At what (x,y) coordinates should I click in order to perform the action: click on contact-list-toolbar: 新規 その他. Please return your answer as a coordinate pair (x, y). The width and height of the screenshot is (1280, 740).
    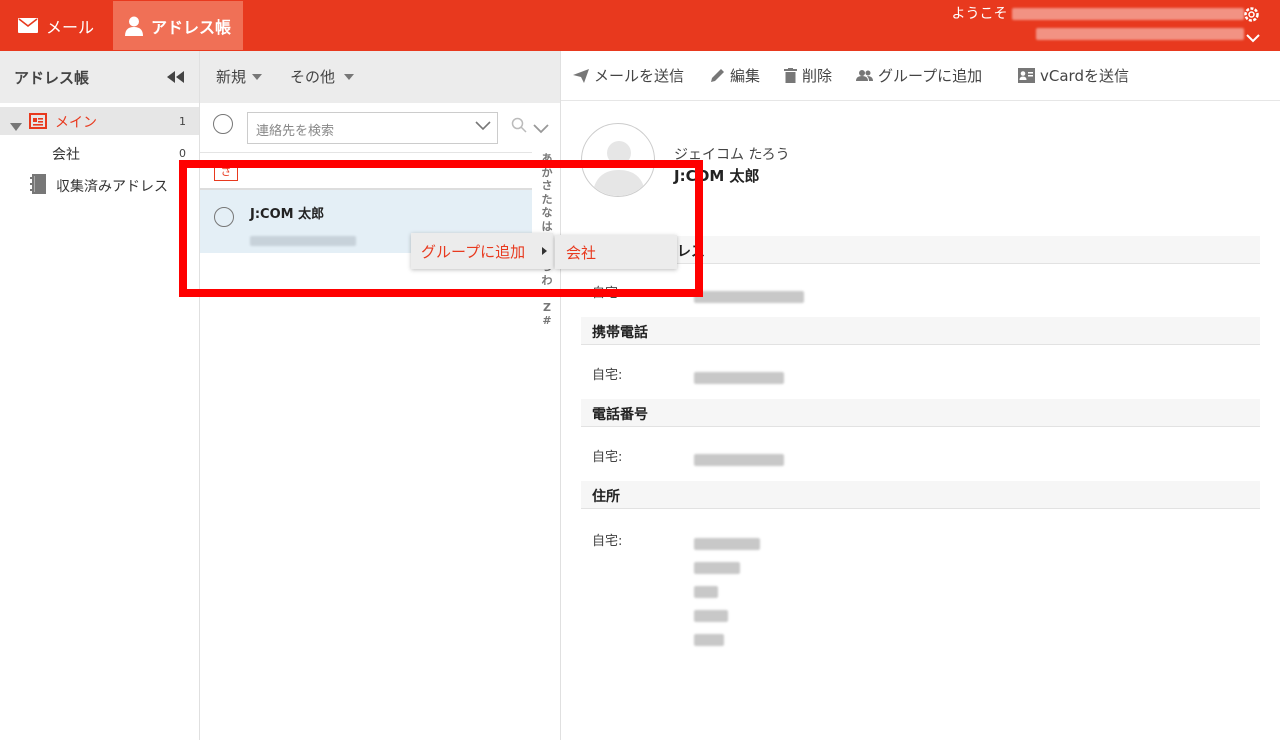
    Looking at the image, I should click on (380, 77).